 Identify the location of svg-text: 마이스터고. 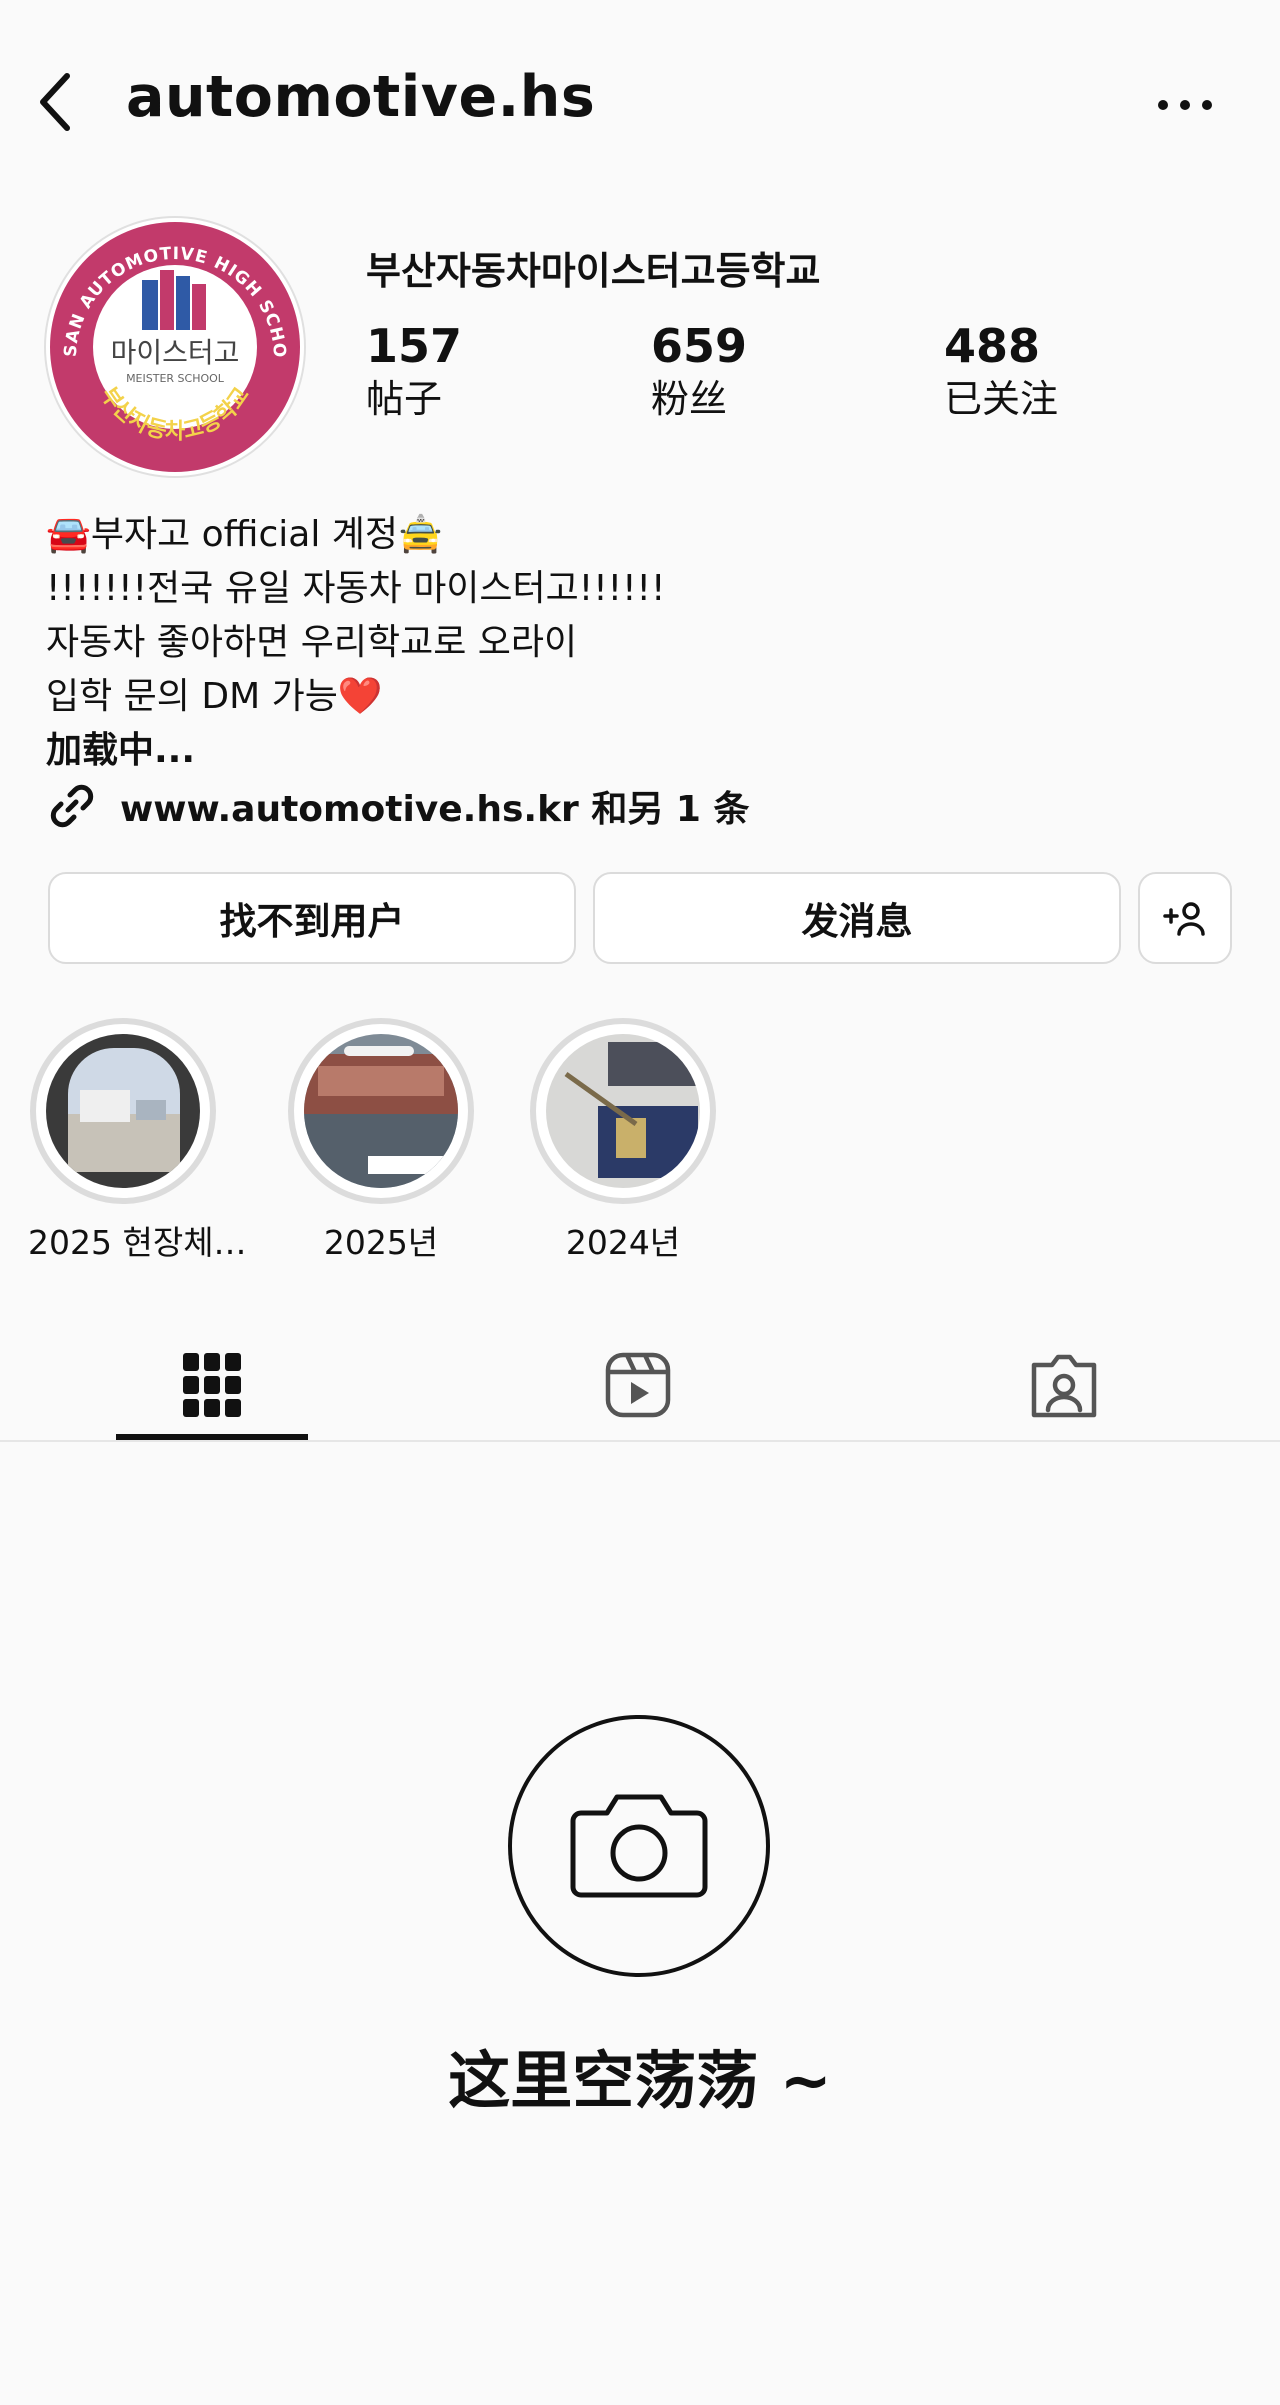
(175, 352).